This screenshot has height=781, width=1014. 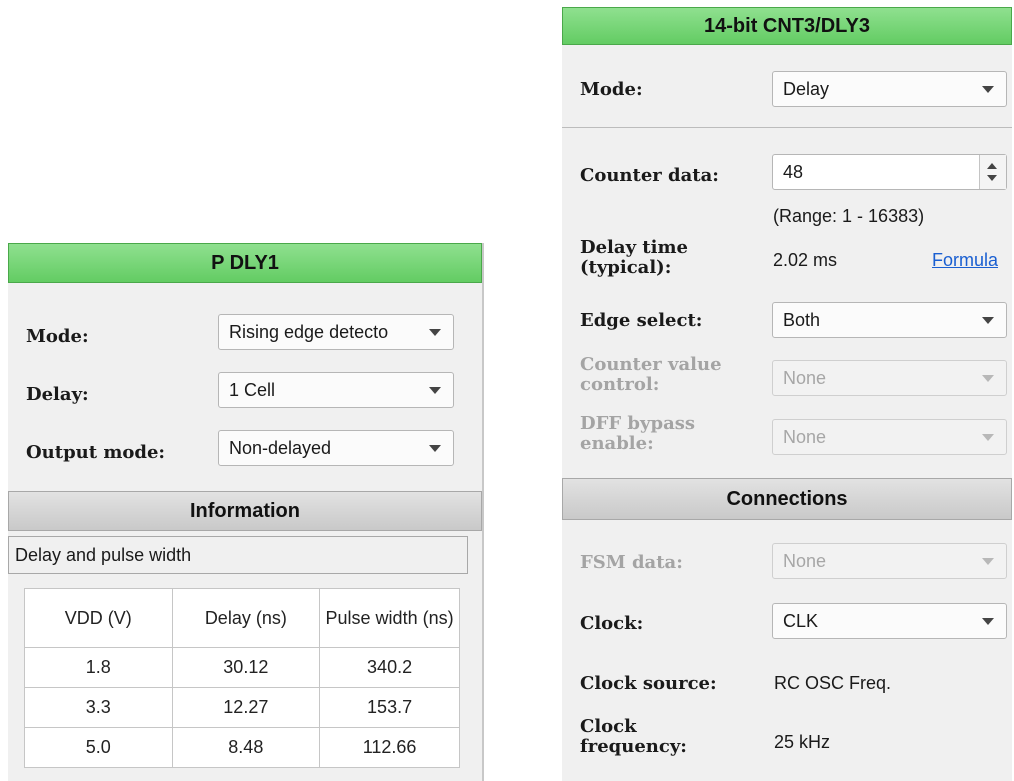 I want to click on clock-label: Clock:, so click(x=612, y=623).